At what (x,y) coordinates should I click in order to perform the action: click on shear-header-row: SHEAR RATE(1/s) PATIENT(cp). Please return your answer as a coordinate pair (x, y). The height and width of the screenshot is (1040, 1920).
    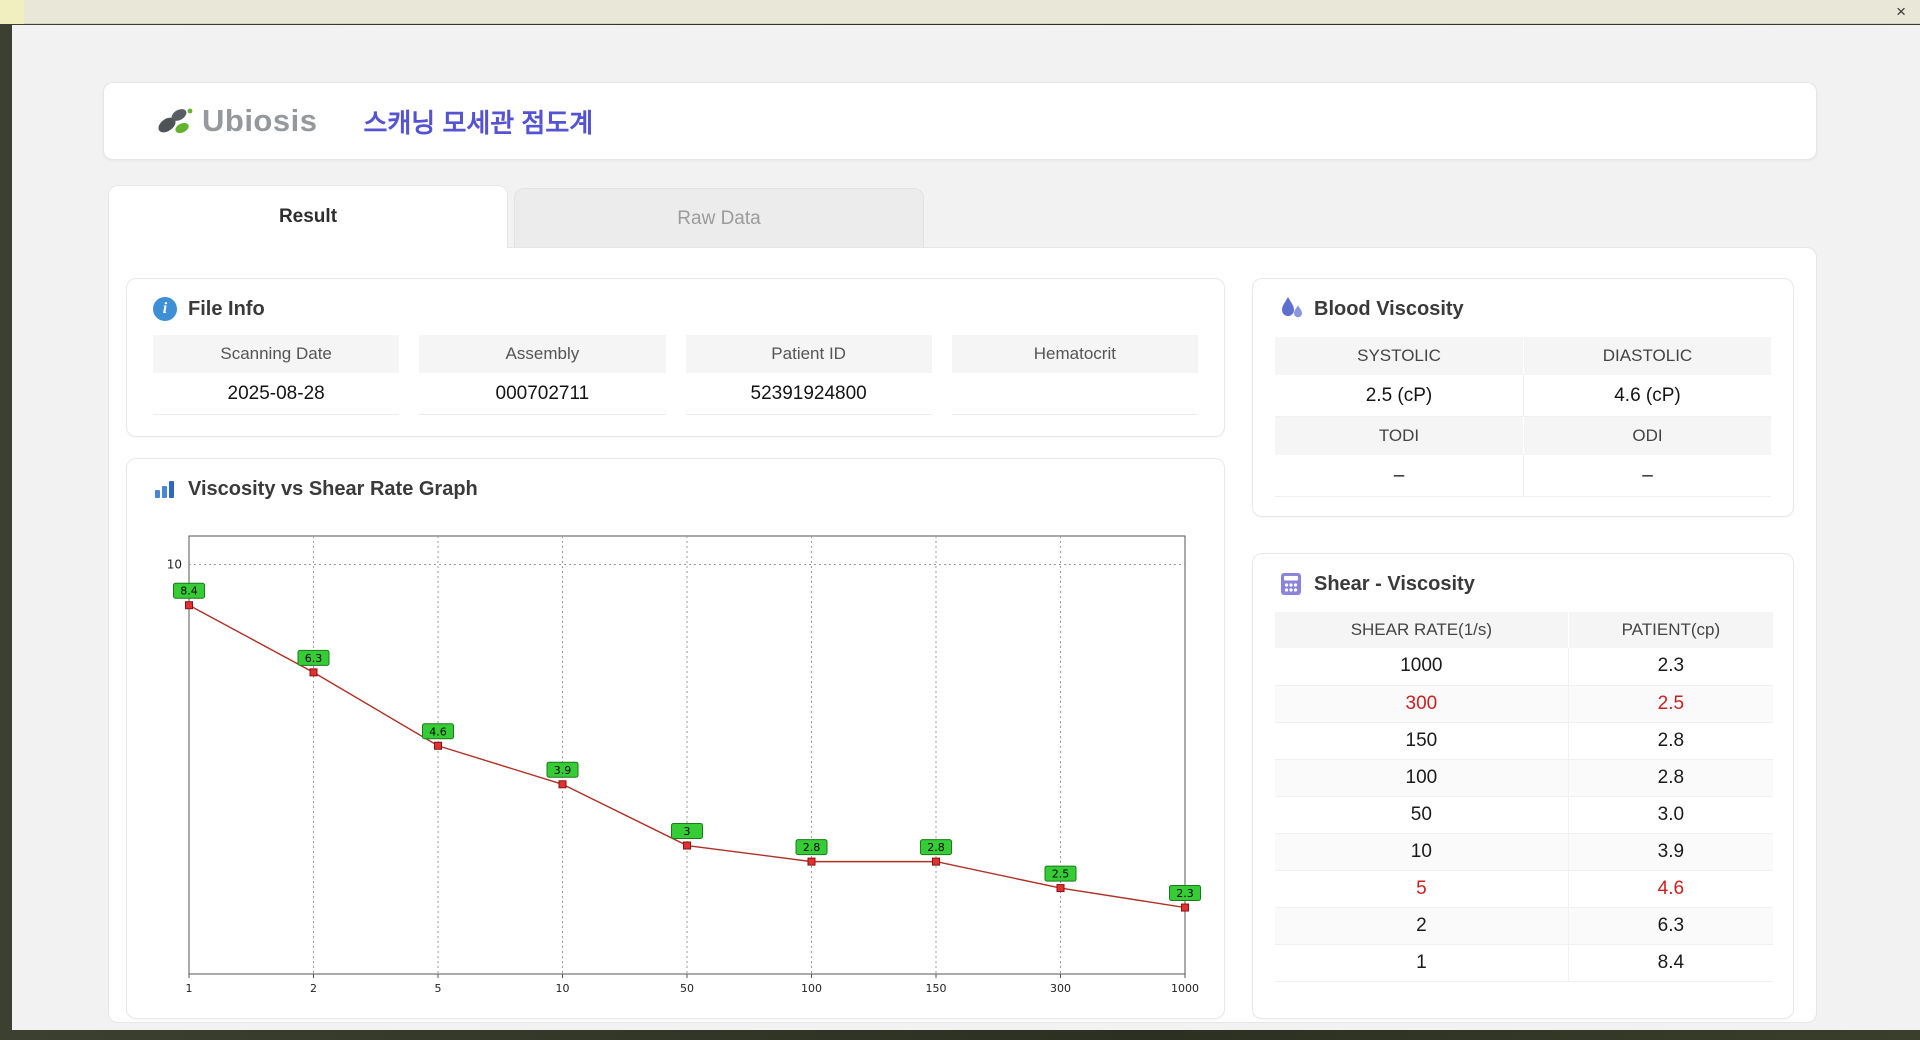
    Looking at the image, I should click on (1524, 630).